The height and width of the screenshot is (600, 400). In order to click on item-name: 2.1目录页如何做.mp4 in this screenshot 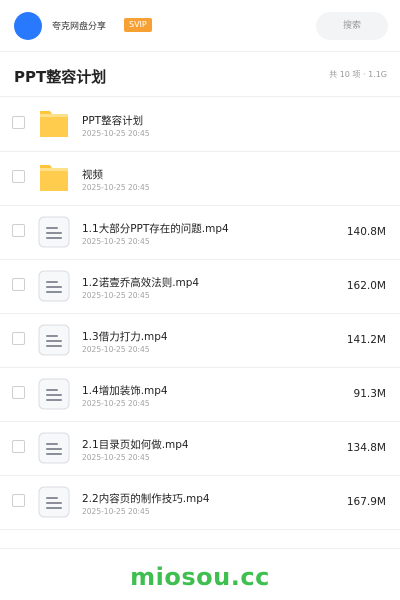, I will do `click(135, 445)`.